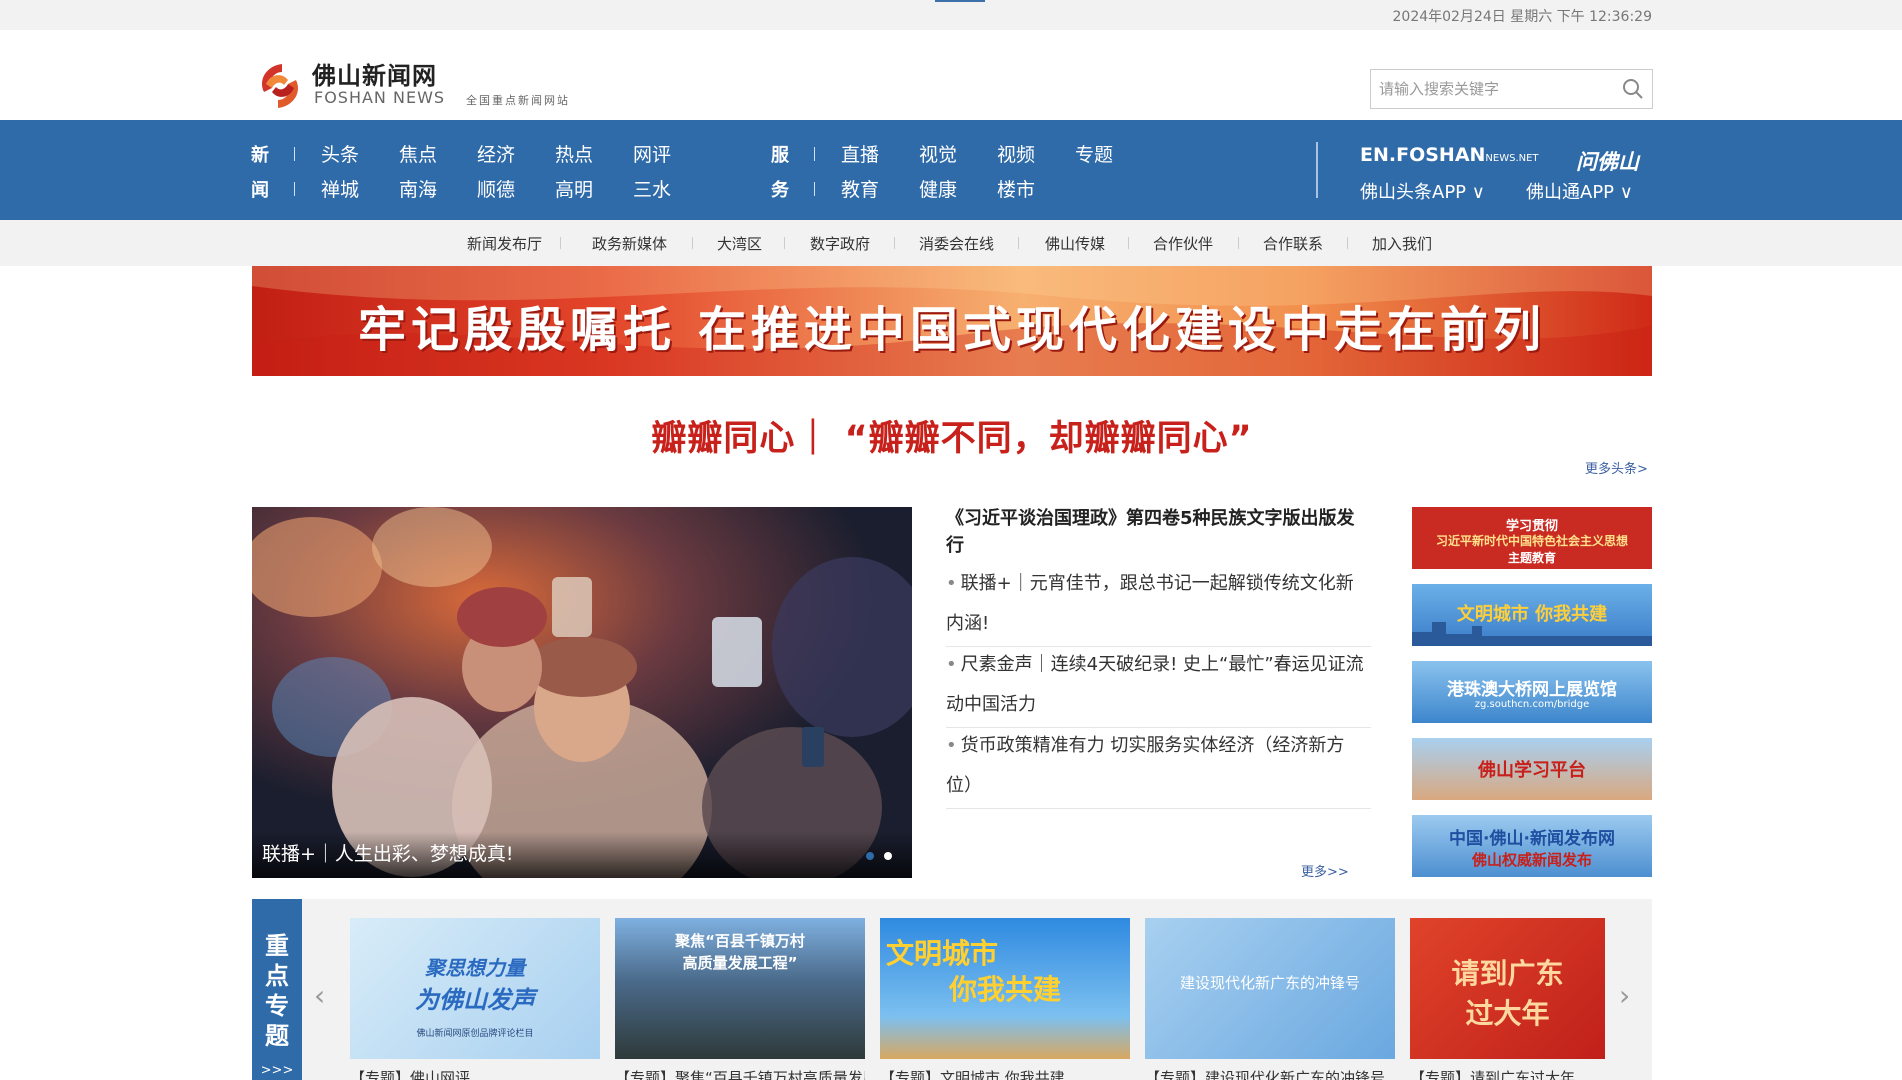 Image resolution: width=1902 pixels, height=1080 pixels. I want to click on search-icon, so click(1633, 89).